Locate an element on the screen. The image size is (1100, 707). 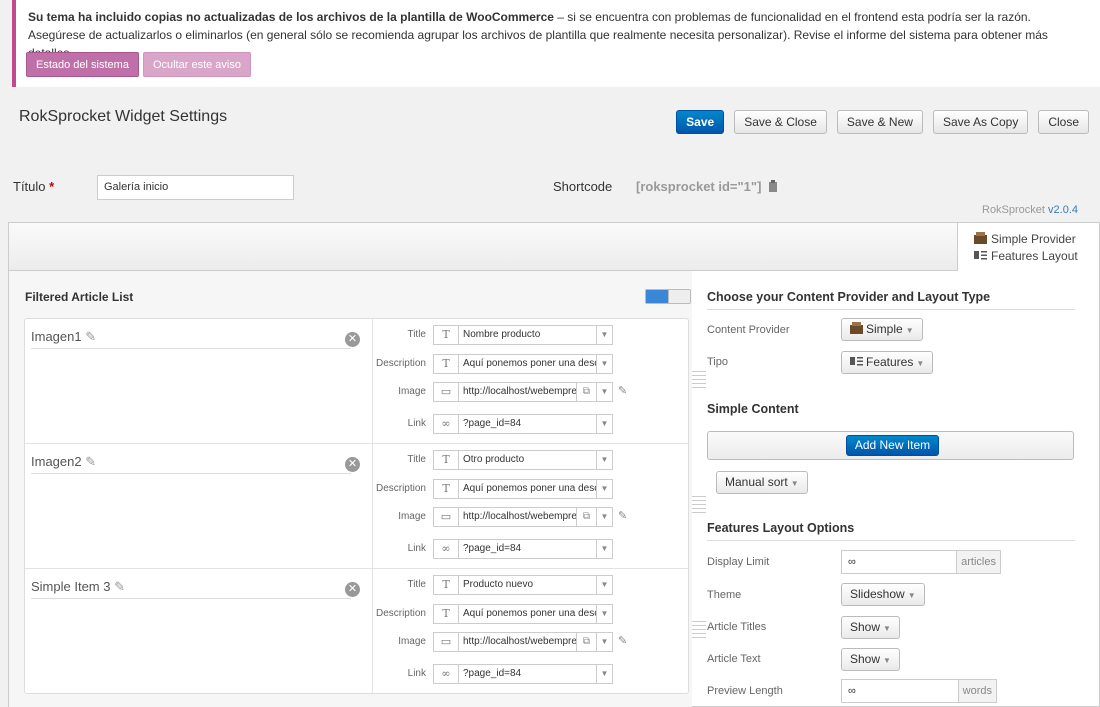
title-value: Nombre producto is located at coordinates (527, 335).